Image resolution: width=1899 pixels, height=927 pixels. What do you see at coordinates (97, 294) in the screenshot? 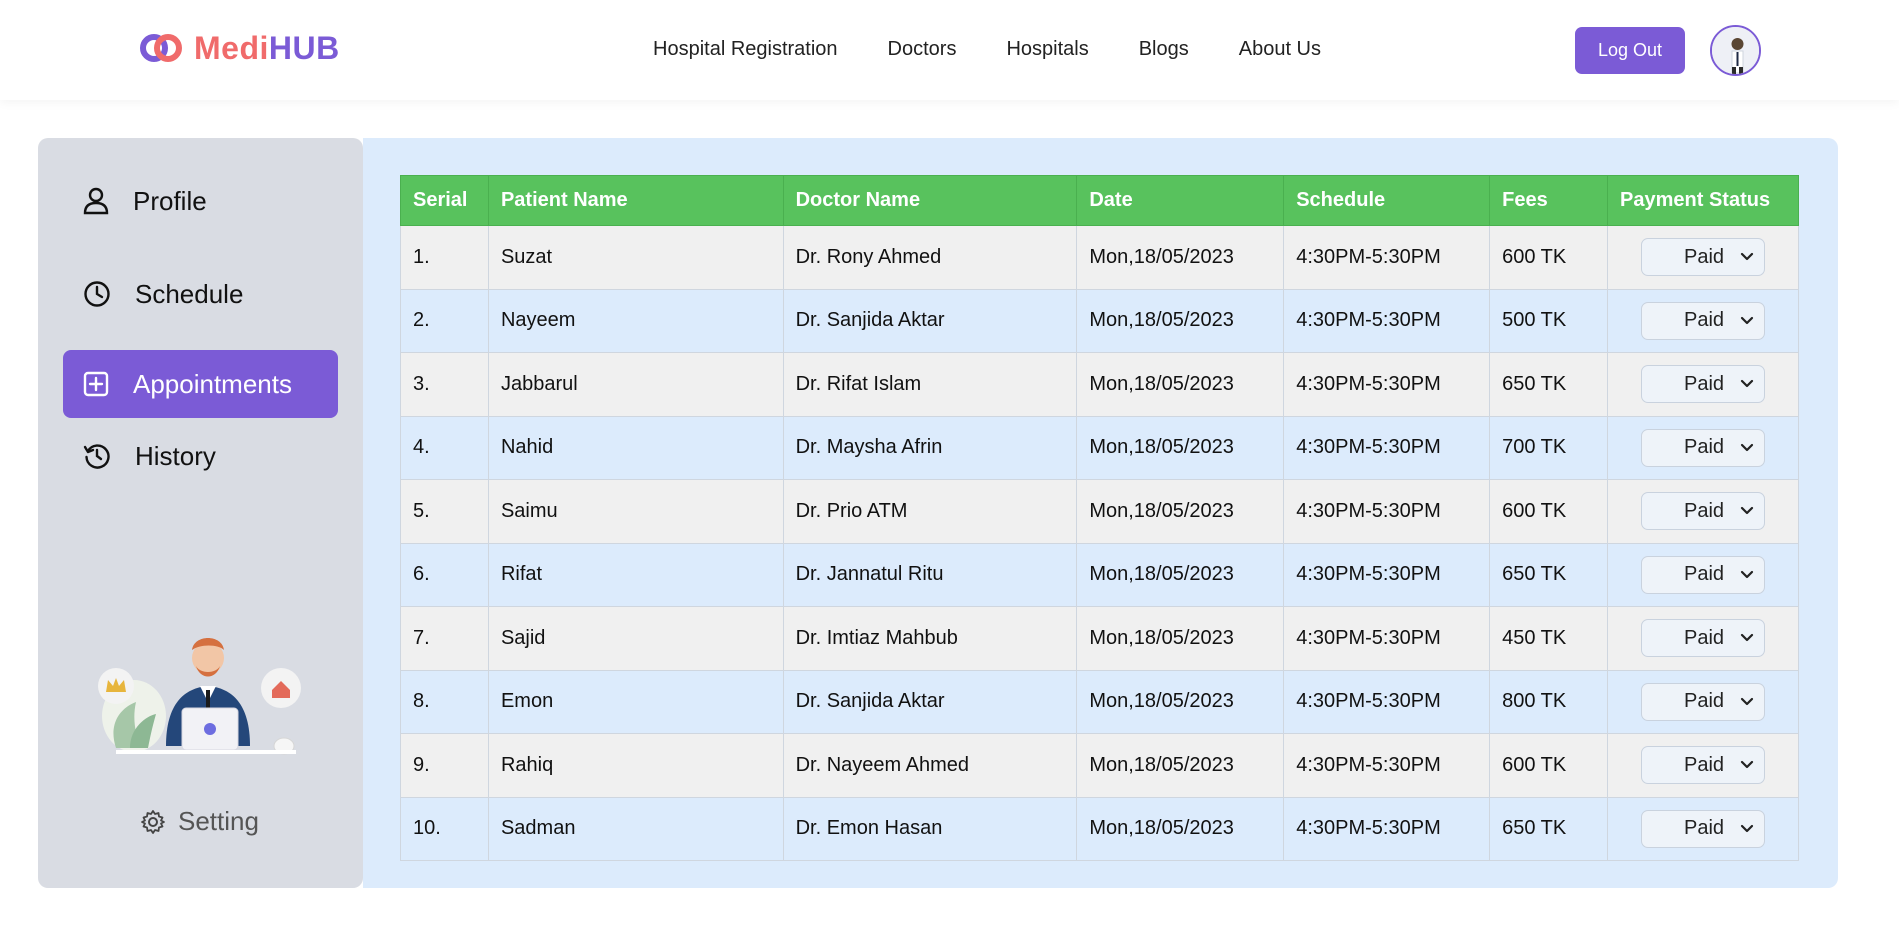
I see `clock-icon` at bounding box center [97, 294].